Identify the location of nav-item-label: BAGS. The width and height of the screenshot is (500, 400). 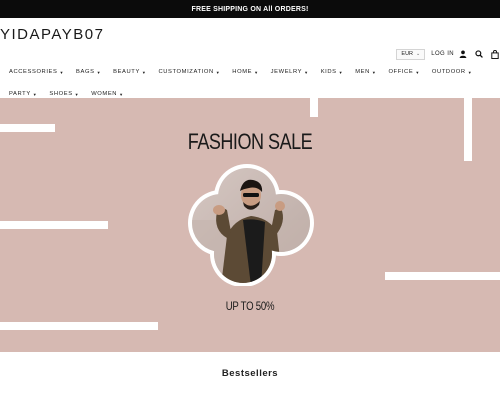
(85, 72).